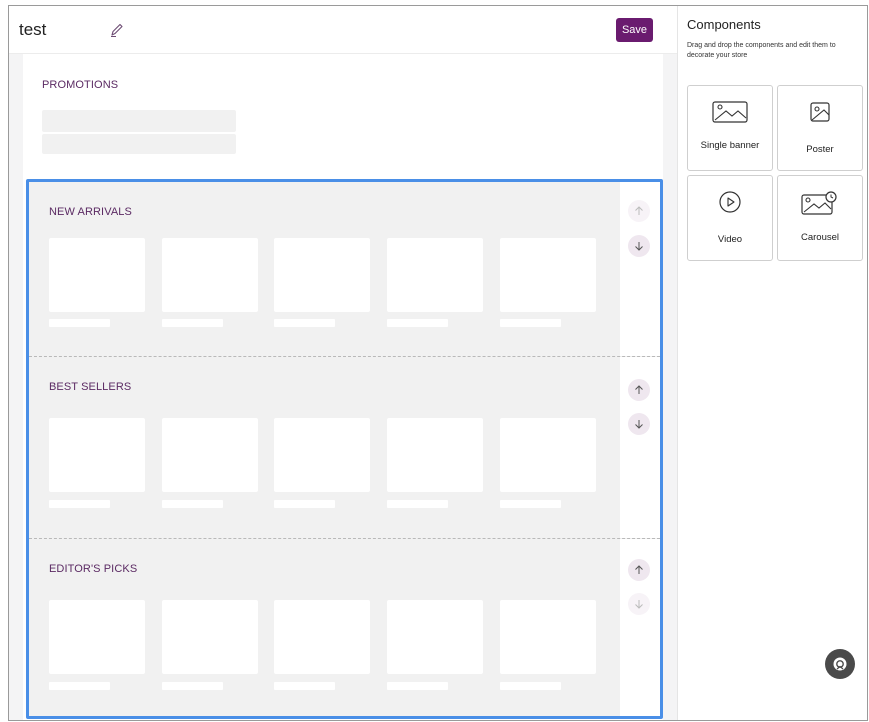  What do you see at coordinates (730, 202) in the screenshot?
I see `play-icon` at bounding box center [730, 202].